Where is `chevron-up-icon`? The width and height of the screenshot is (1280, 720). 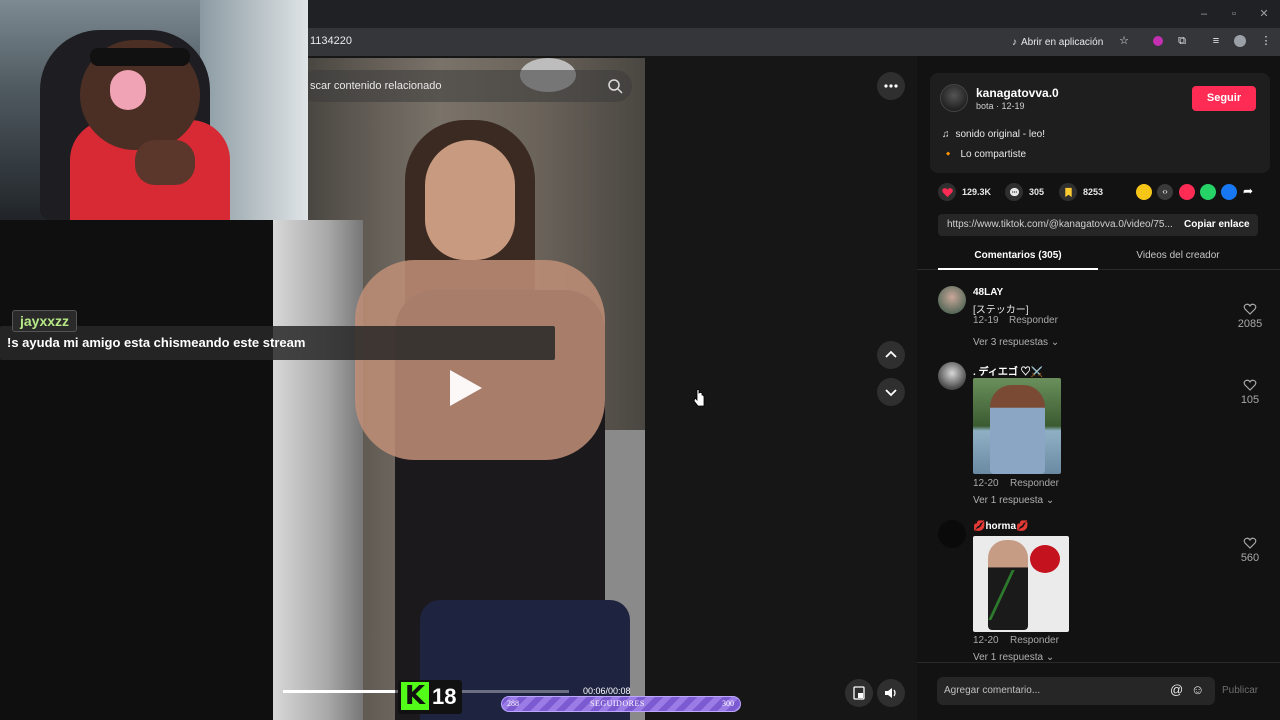
chevron-up-icon is located at coordinates (891, 354).